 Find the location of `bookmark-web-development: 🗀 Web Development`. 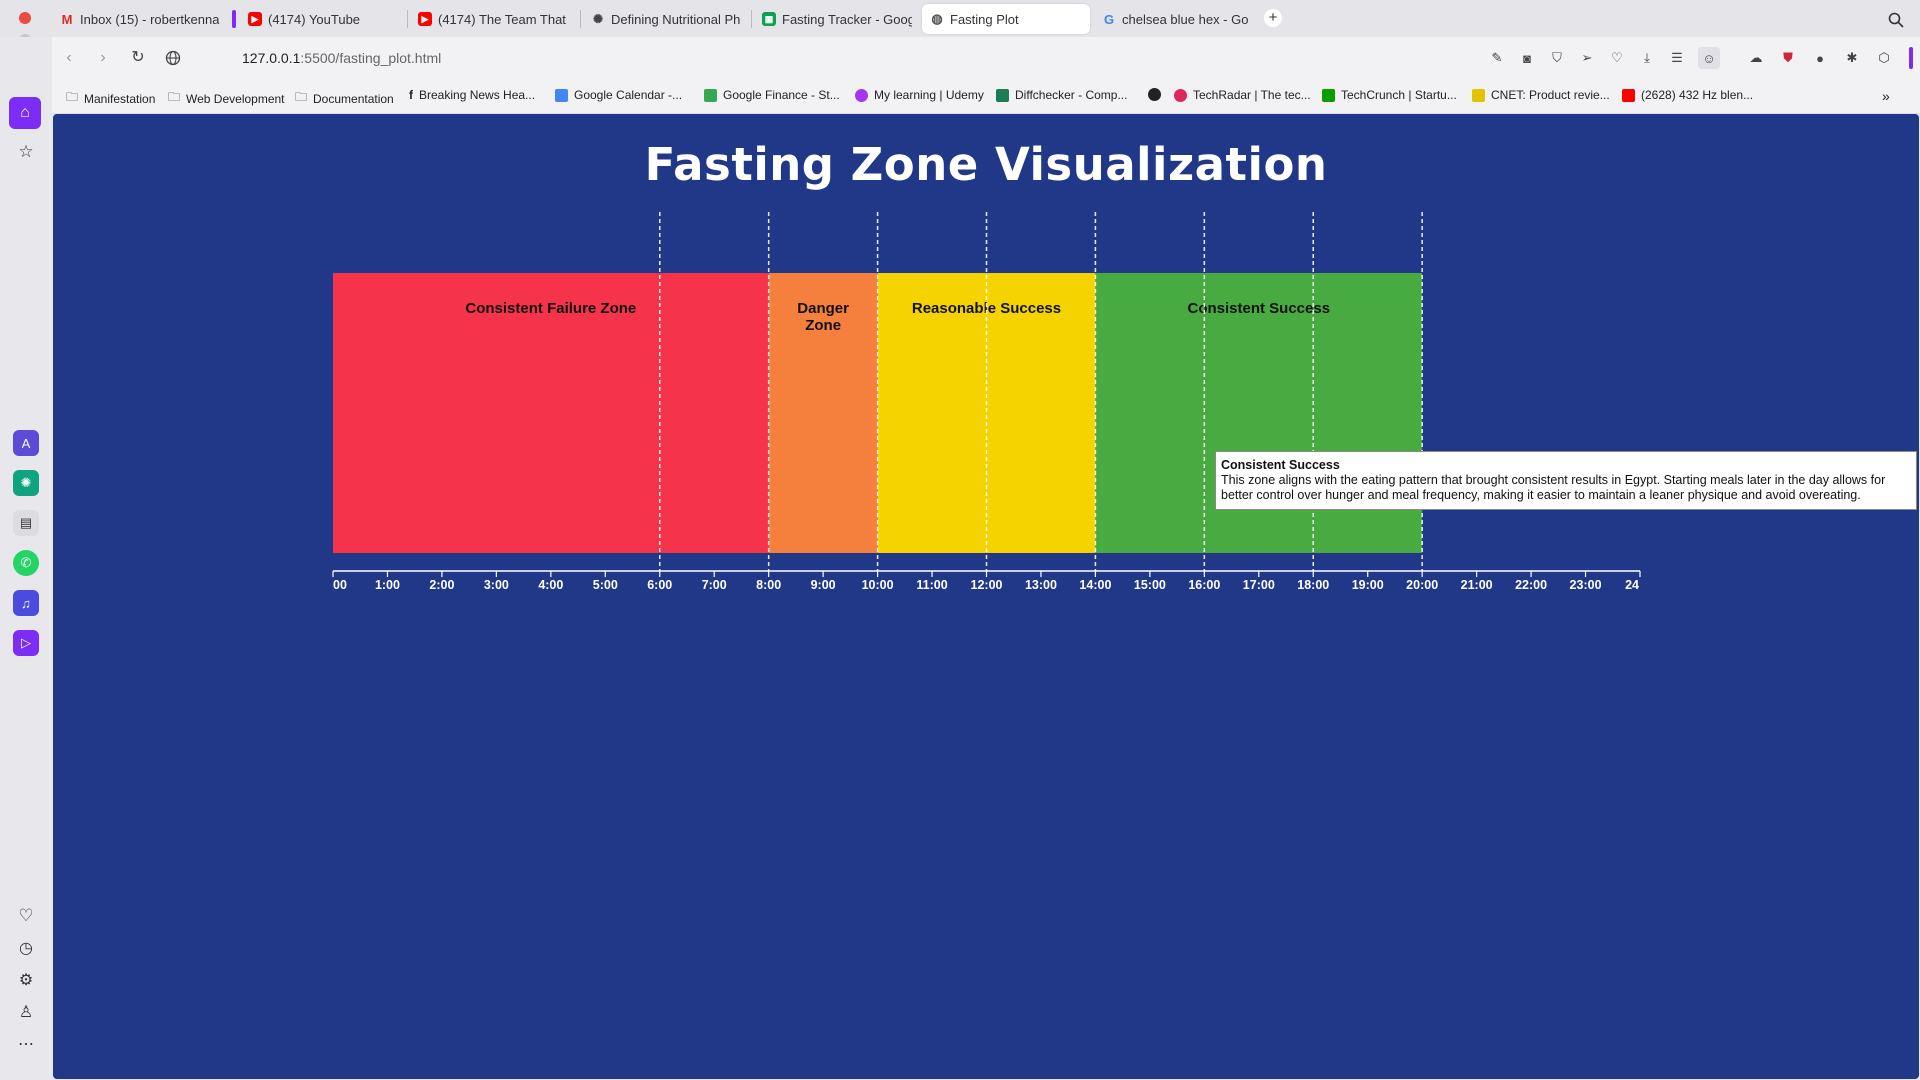

bookmark-web-development: 🗀 Web Development is located at coordinates (226, 98).